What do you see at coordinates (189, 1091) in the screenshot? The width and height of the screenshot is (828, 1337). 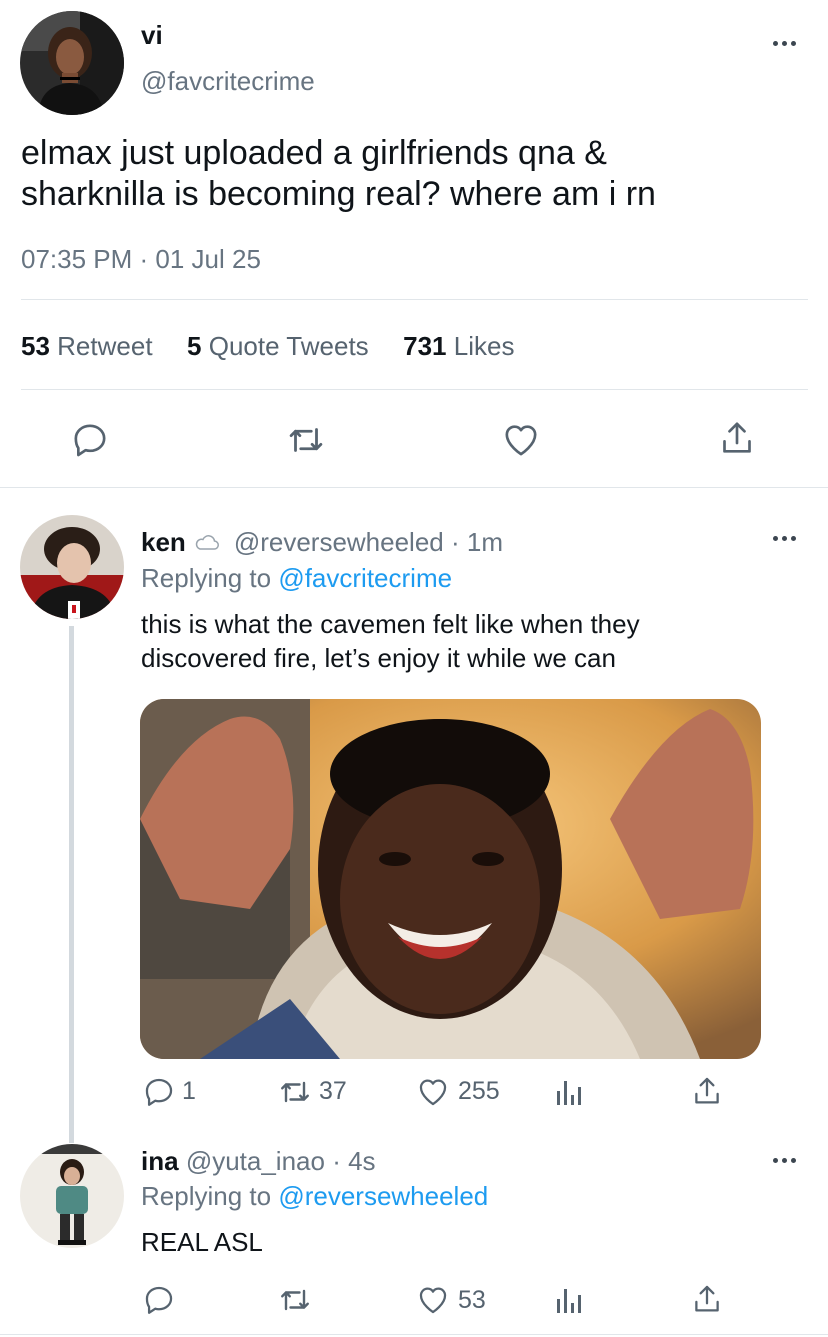 I see `reply-count: 1` at bounding box center [189, 1091].